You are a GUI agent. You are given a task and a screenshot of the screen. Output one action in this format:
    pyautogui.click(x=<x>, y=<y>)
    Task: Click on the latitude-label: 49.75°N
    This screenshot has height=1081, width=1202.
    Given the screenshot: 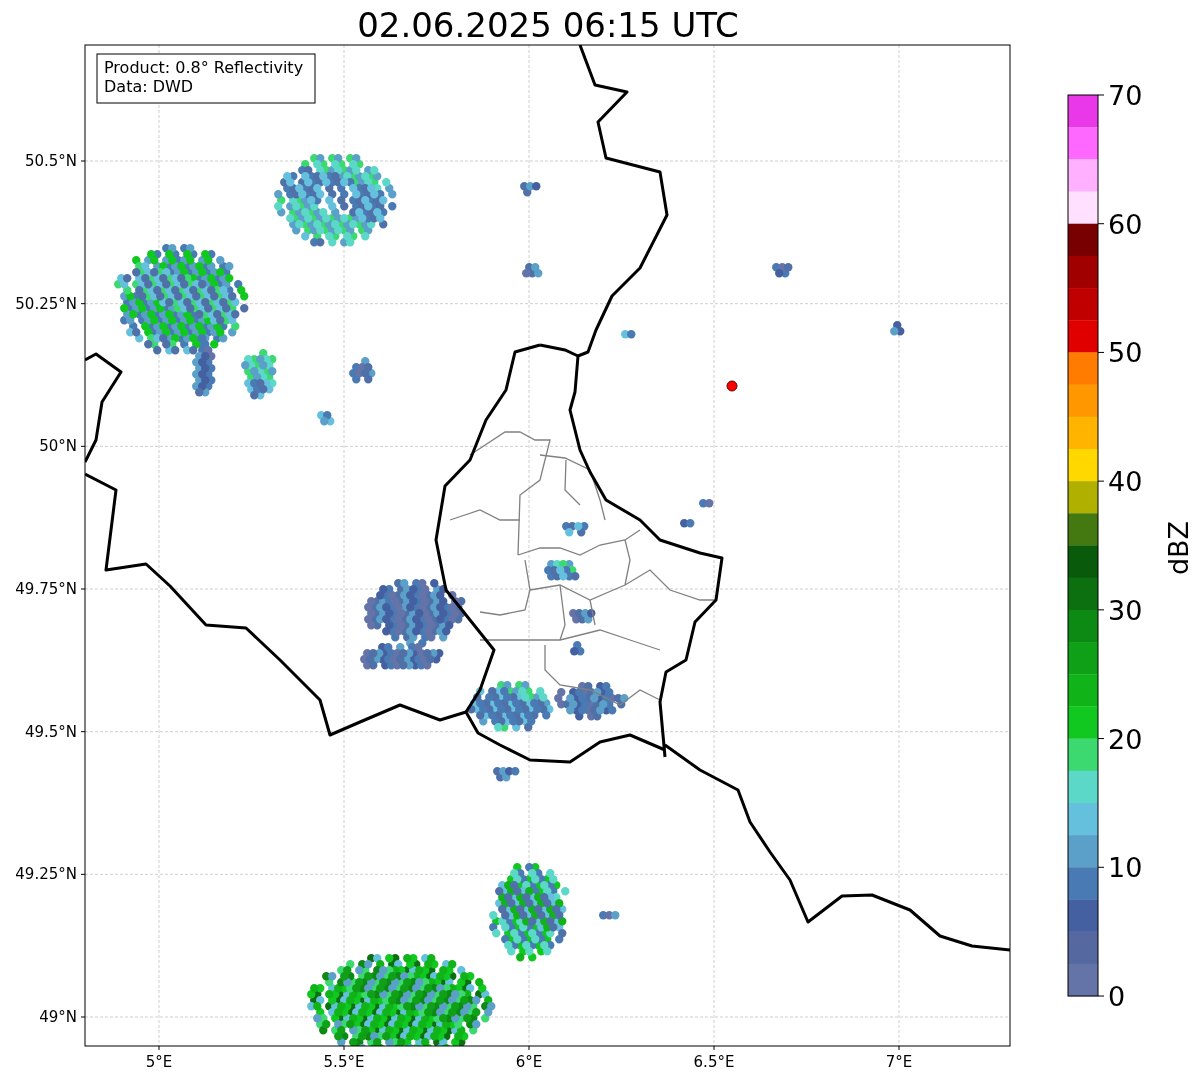 What is the action you would take?
    pyautogui.click(x=46, y=589)
    